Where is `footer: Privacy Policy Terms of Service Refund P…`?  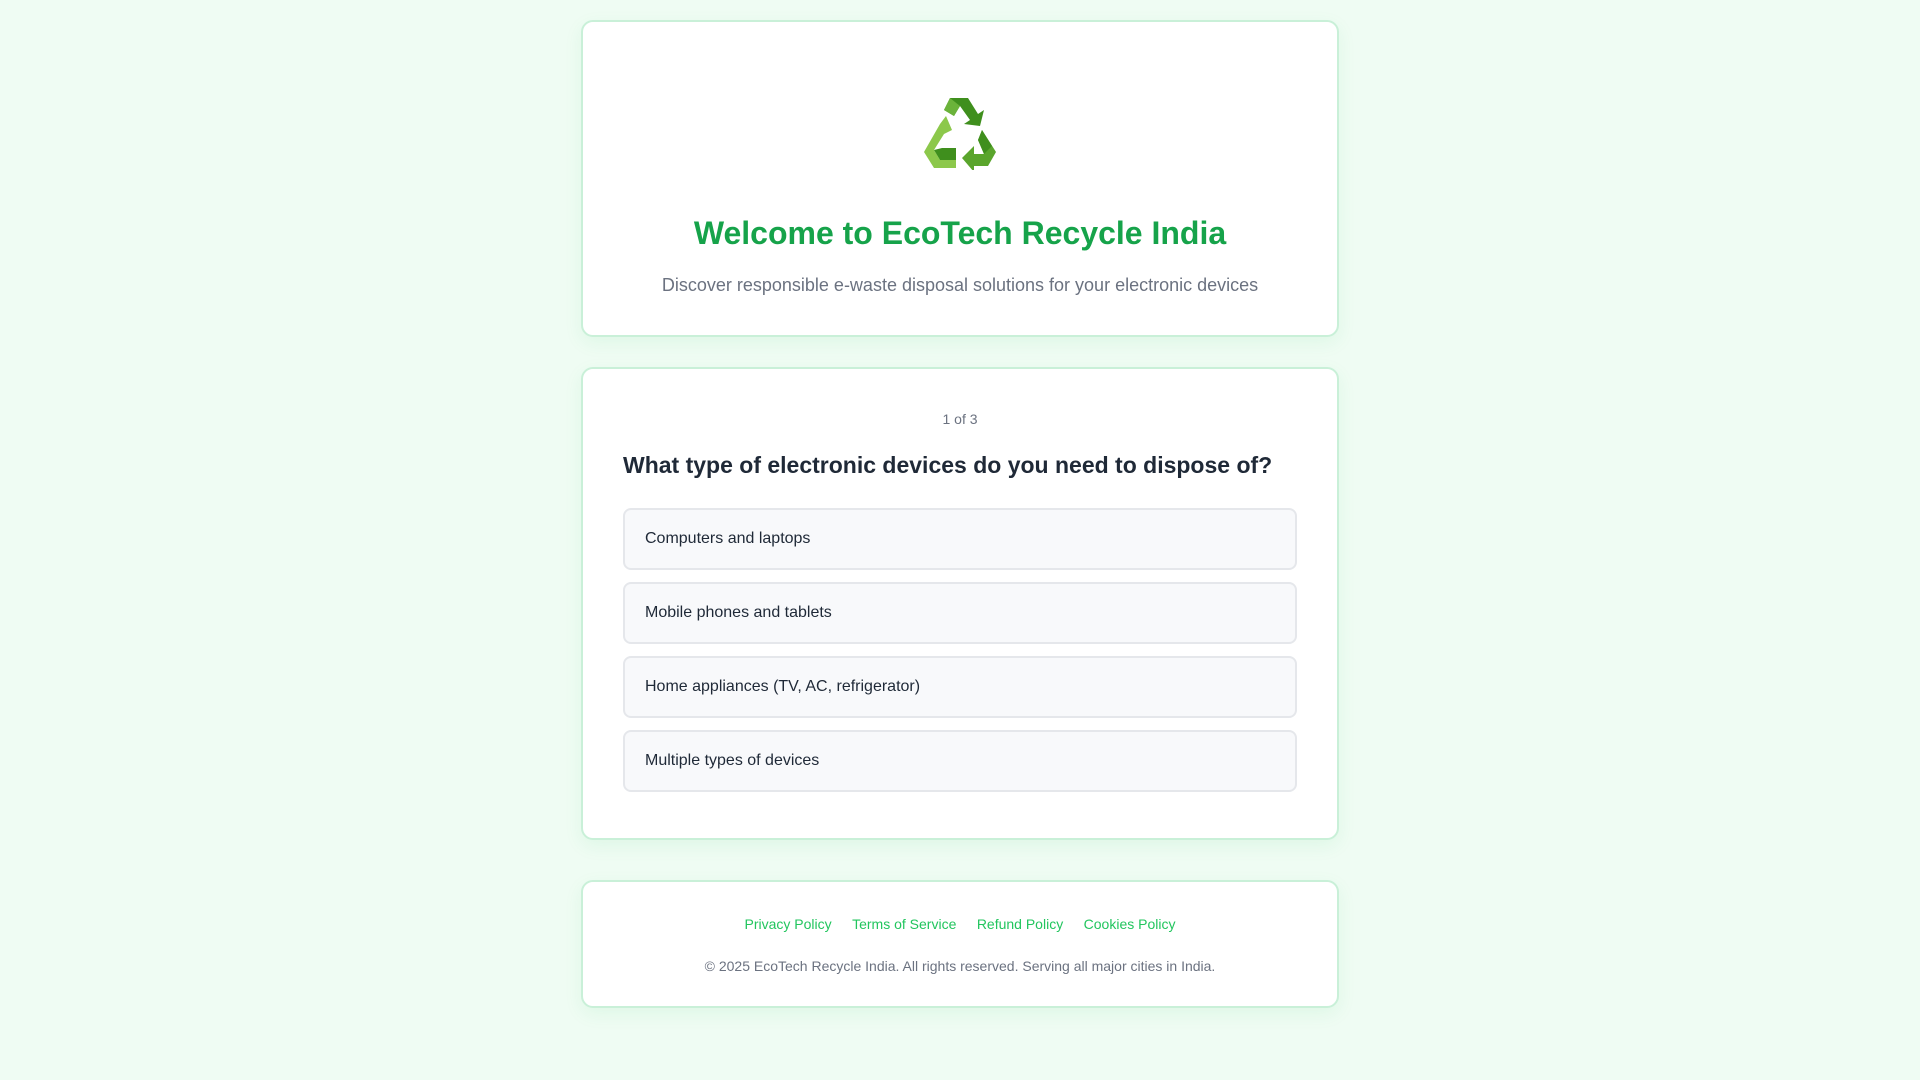
footer: Privacy Policy Terms of Service Refund P… is located at coordinates (960, 944).